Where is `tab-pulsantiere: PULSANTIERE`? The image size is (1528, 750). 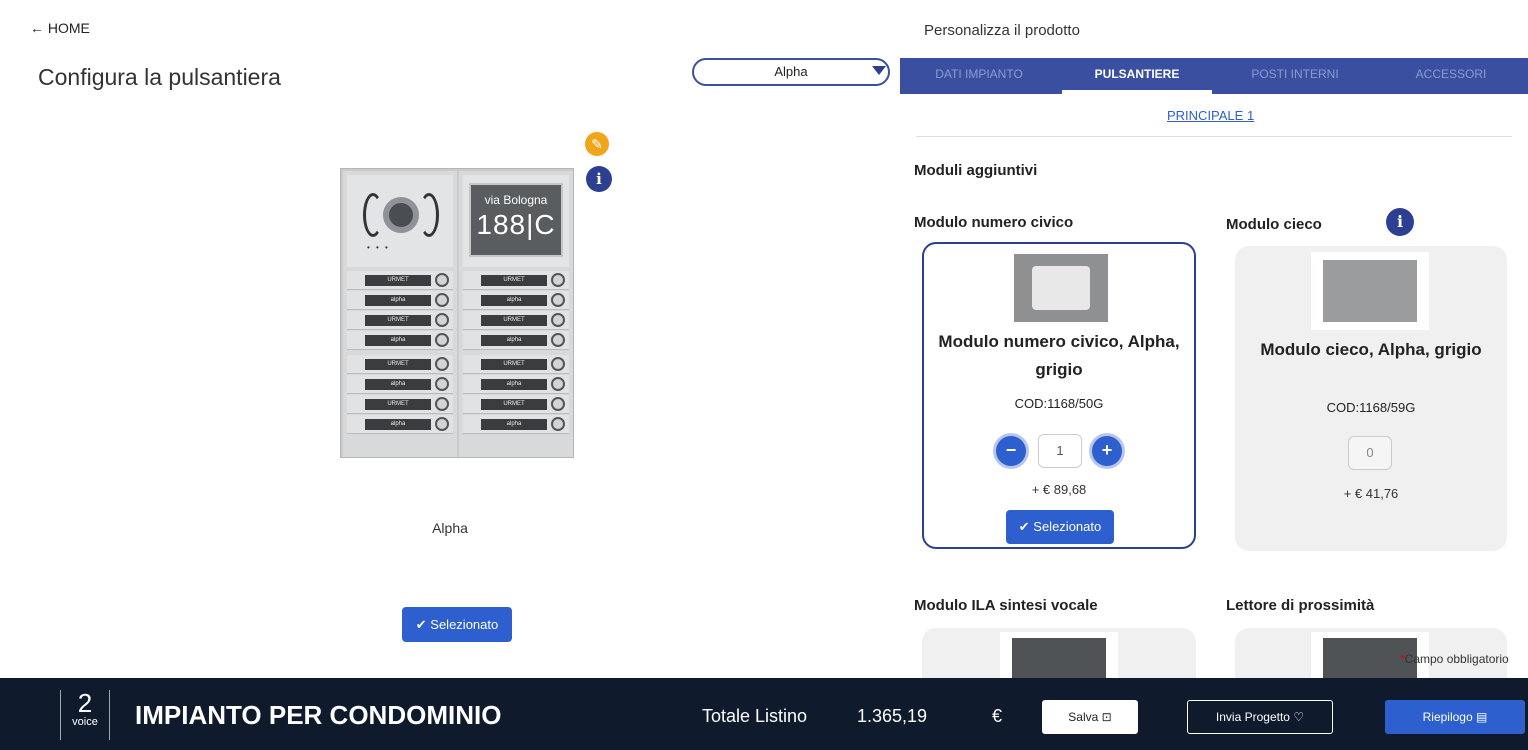 tab-pulsantiere: PULSANTIERE is located at coordinates (1137, 76).